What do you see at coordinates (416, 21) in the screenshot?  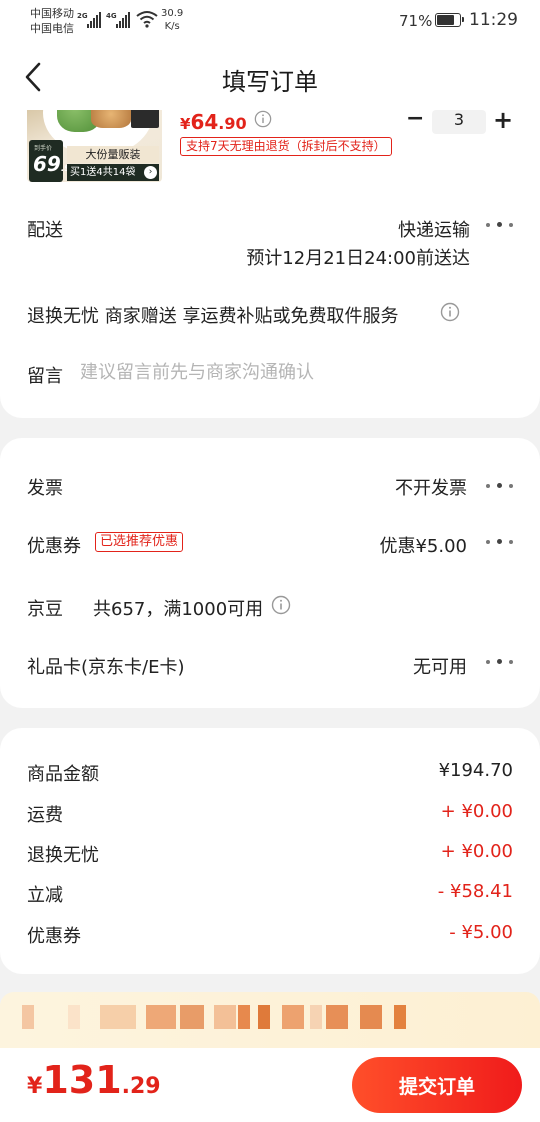 I see `battery-percent: 71%` at bounding box center [416, 21].